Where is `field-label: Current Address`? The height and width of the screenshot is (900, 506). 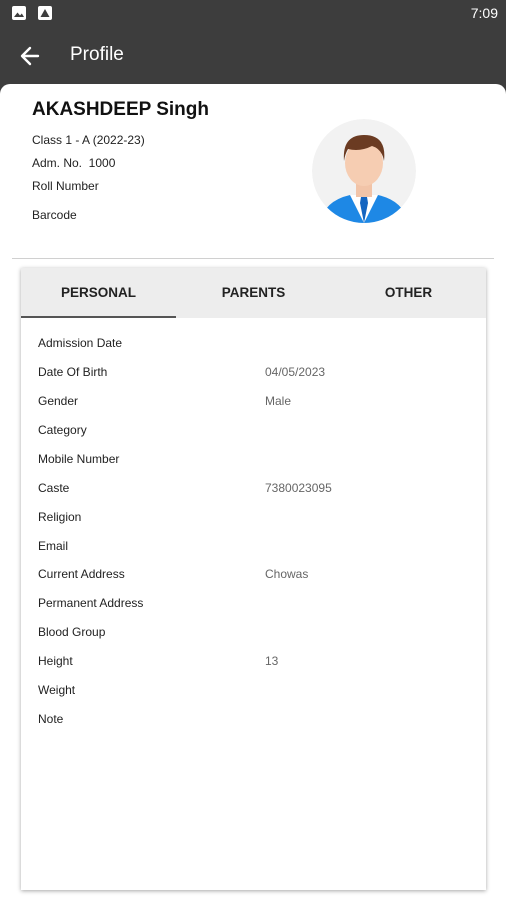
field-label: Current Address is located at coordinates (81, 574).